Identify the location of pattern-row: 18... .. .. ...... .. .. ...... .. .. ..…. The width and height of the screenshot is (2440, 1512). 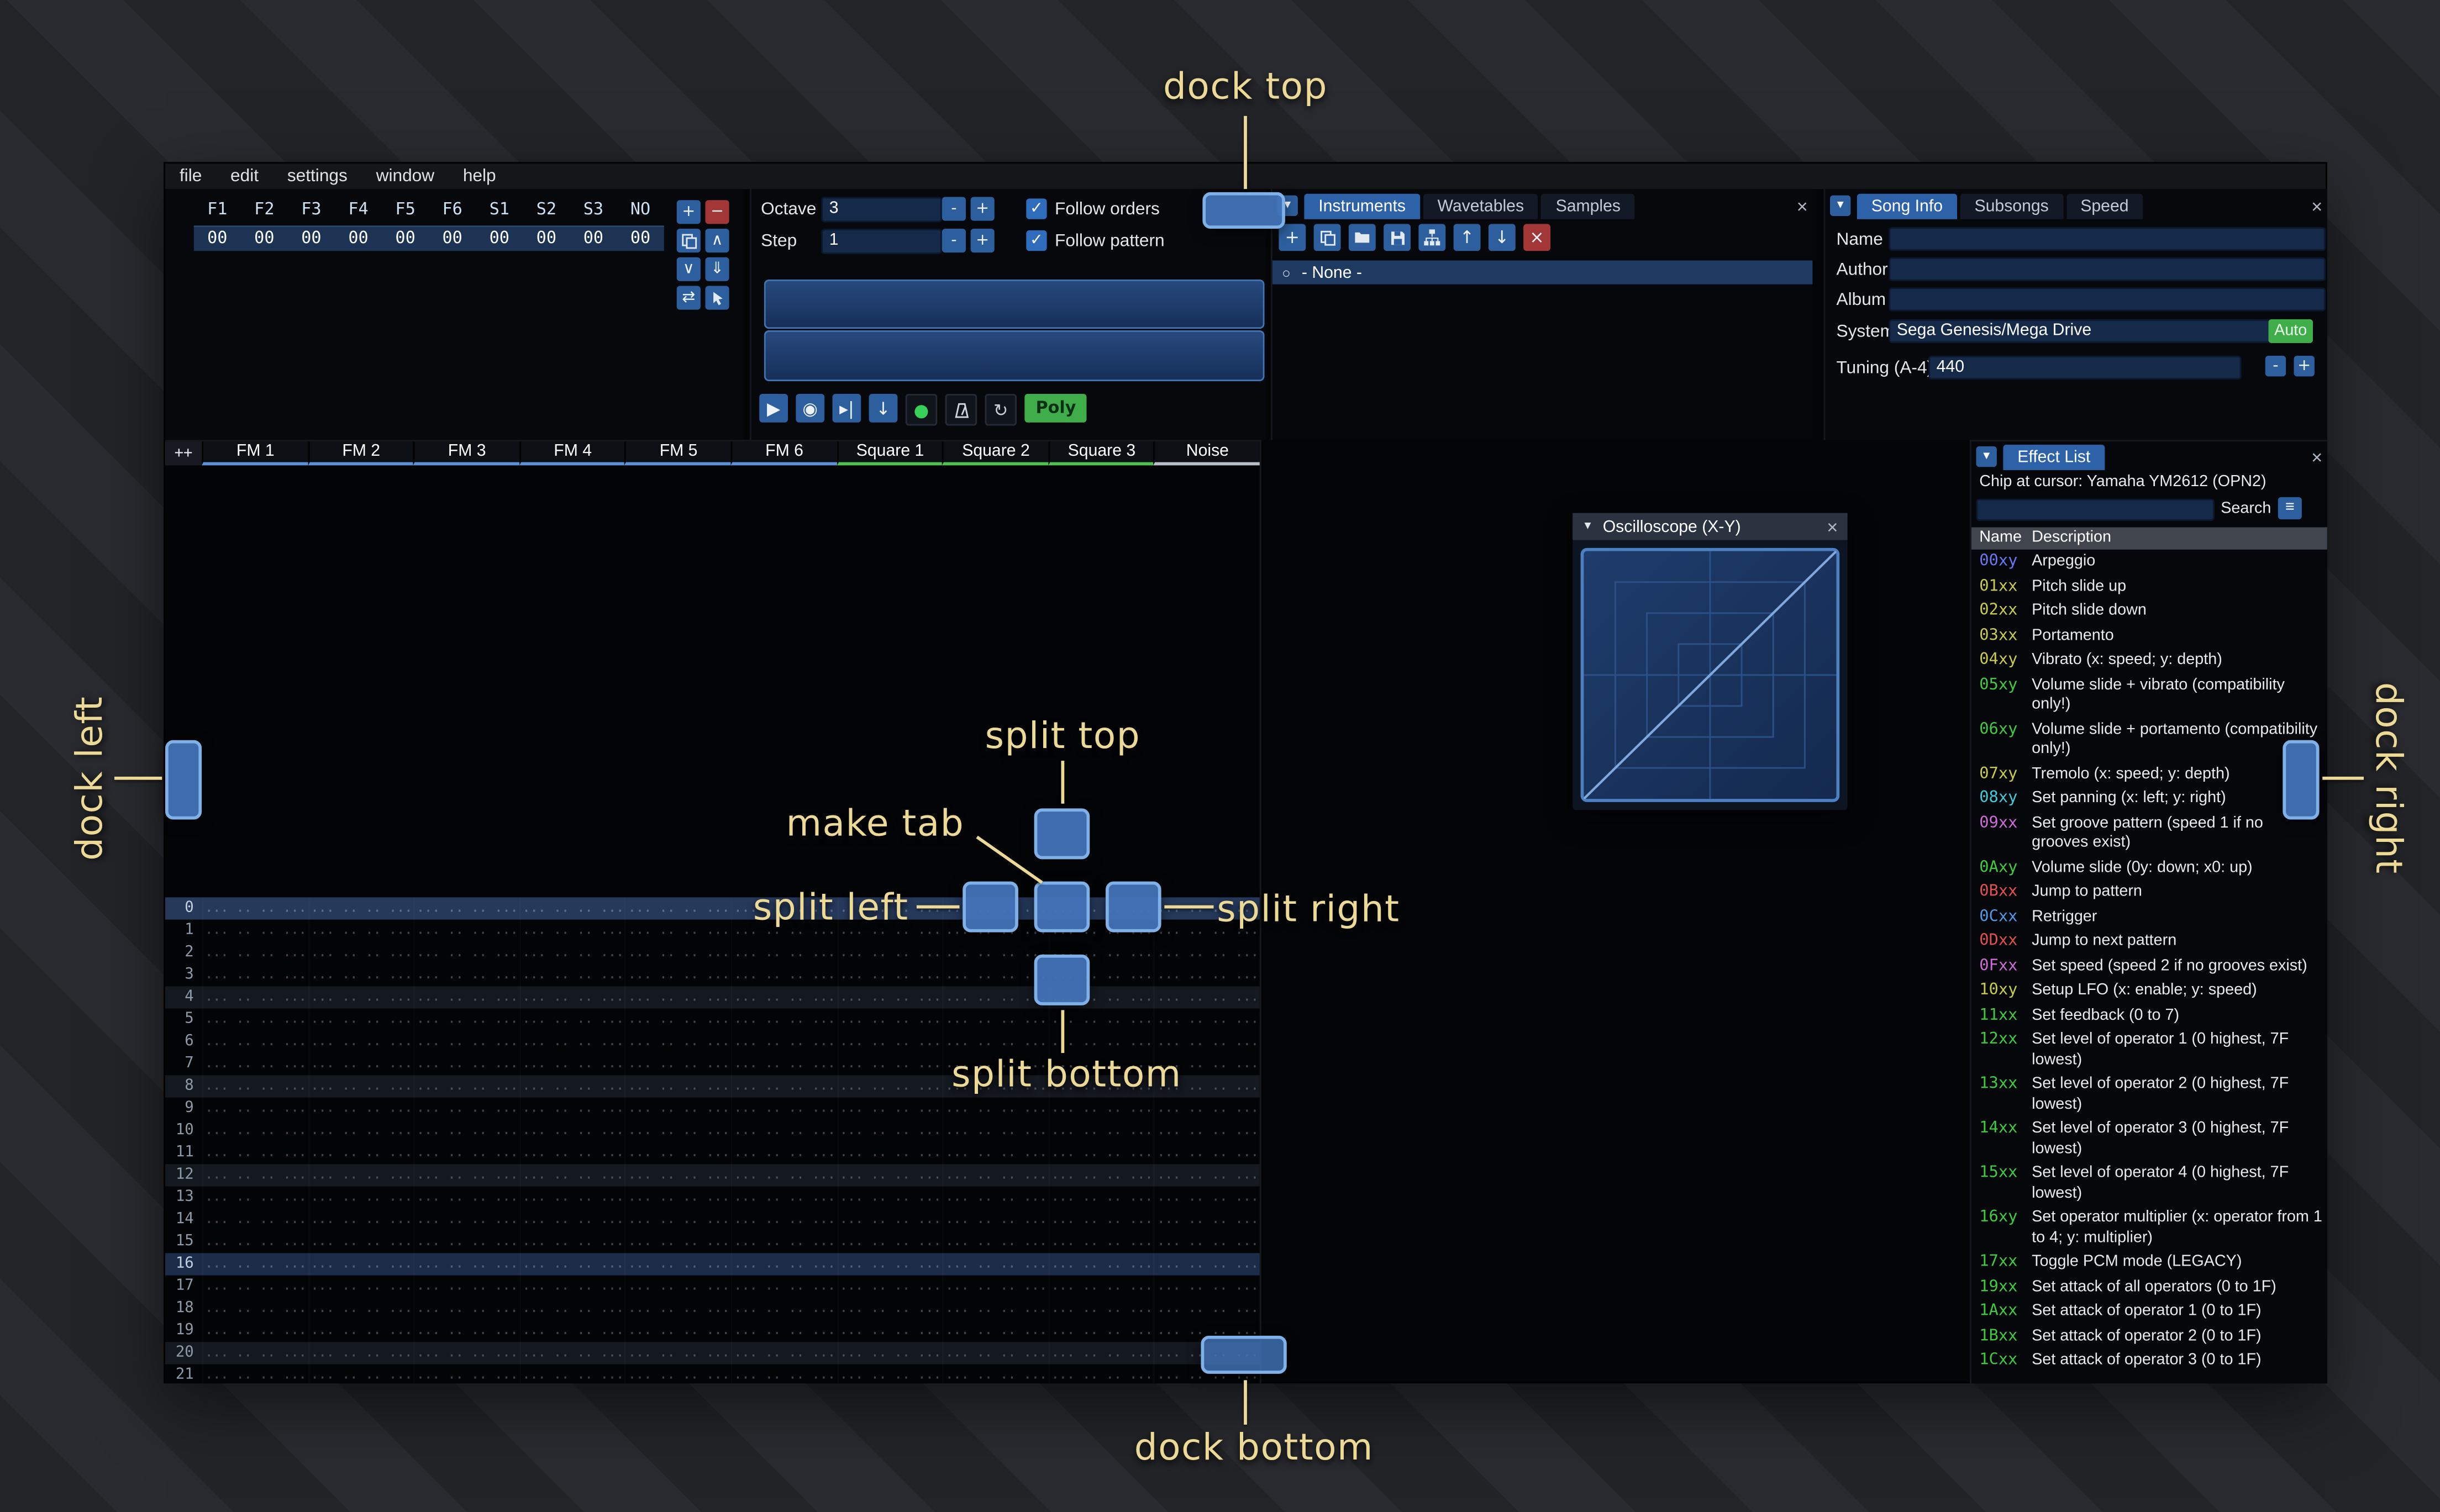
(712, 1309).